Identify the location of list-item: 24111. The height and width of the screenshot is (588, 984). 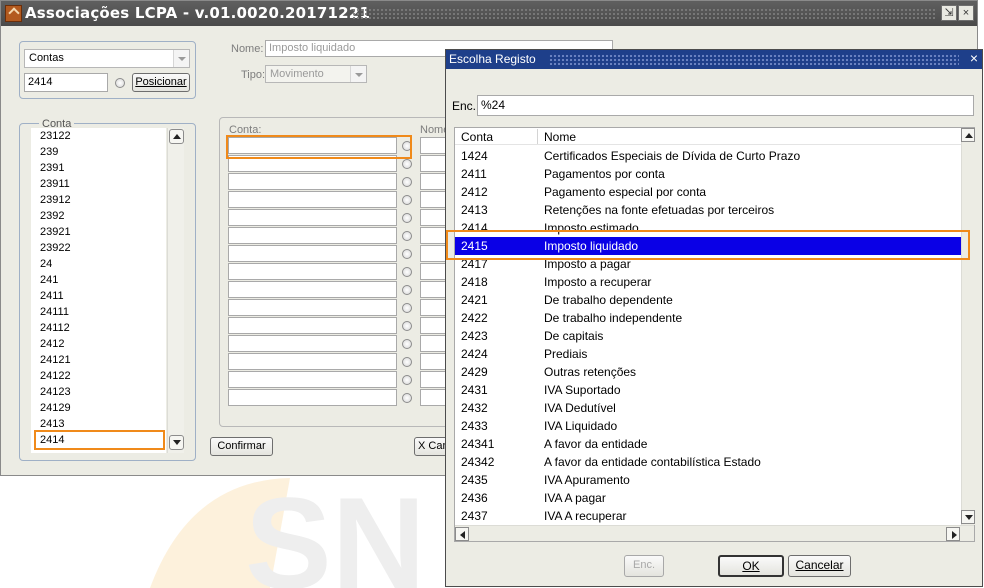
(54, 312).